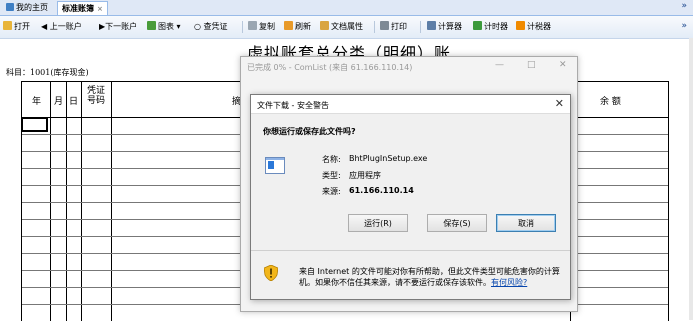  Describe the element at coordinates (346, 8) in the screenshot. I see `tab-bar: 我的主页 标准账簿 × »` at that location.